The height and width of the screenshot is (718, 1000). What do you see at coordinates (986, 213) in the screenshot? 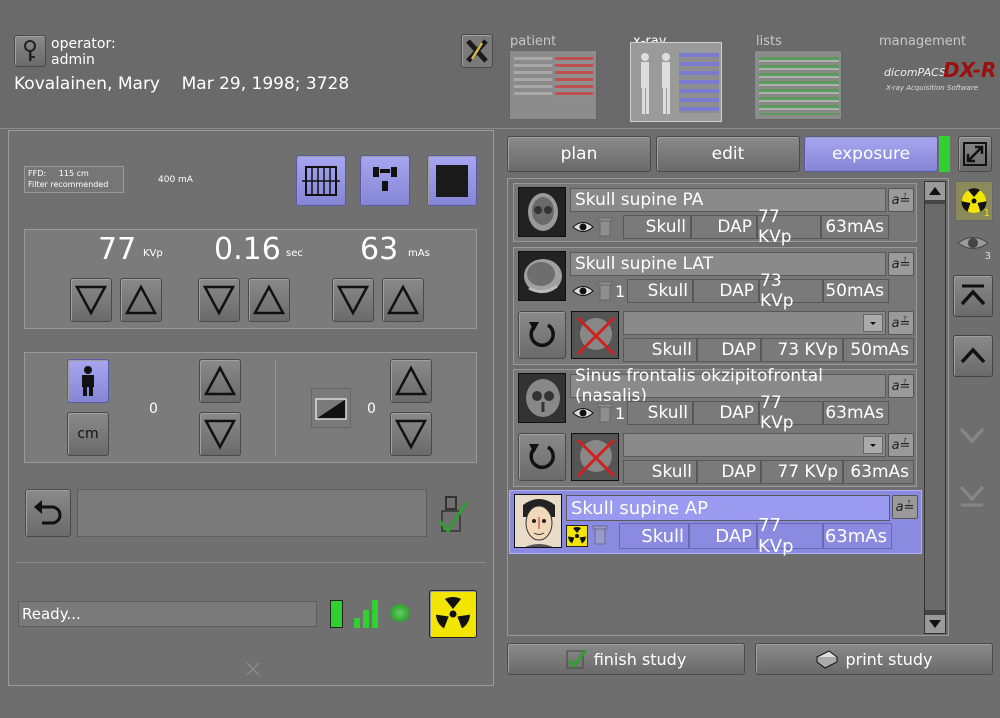
I see `radiation-count: 1` at bounding box center [986, 213].